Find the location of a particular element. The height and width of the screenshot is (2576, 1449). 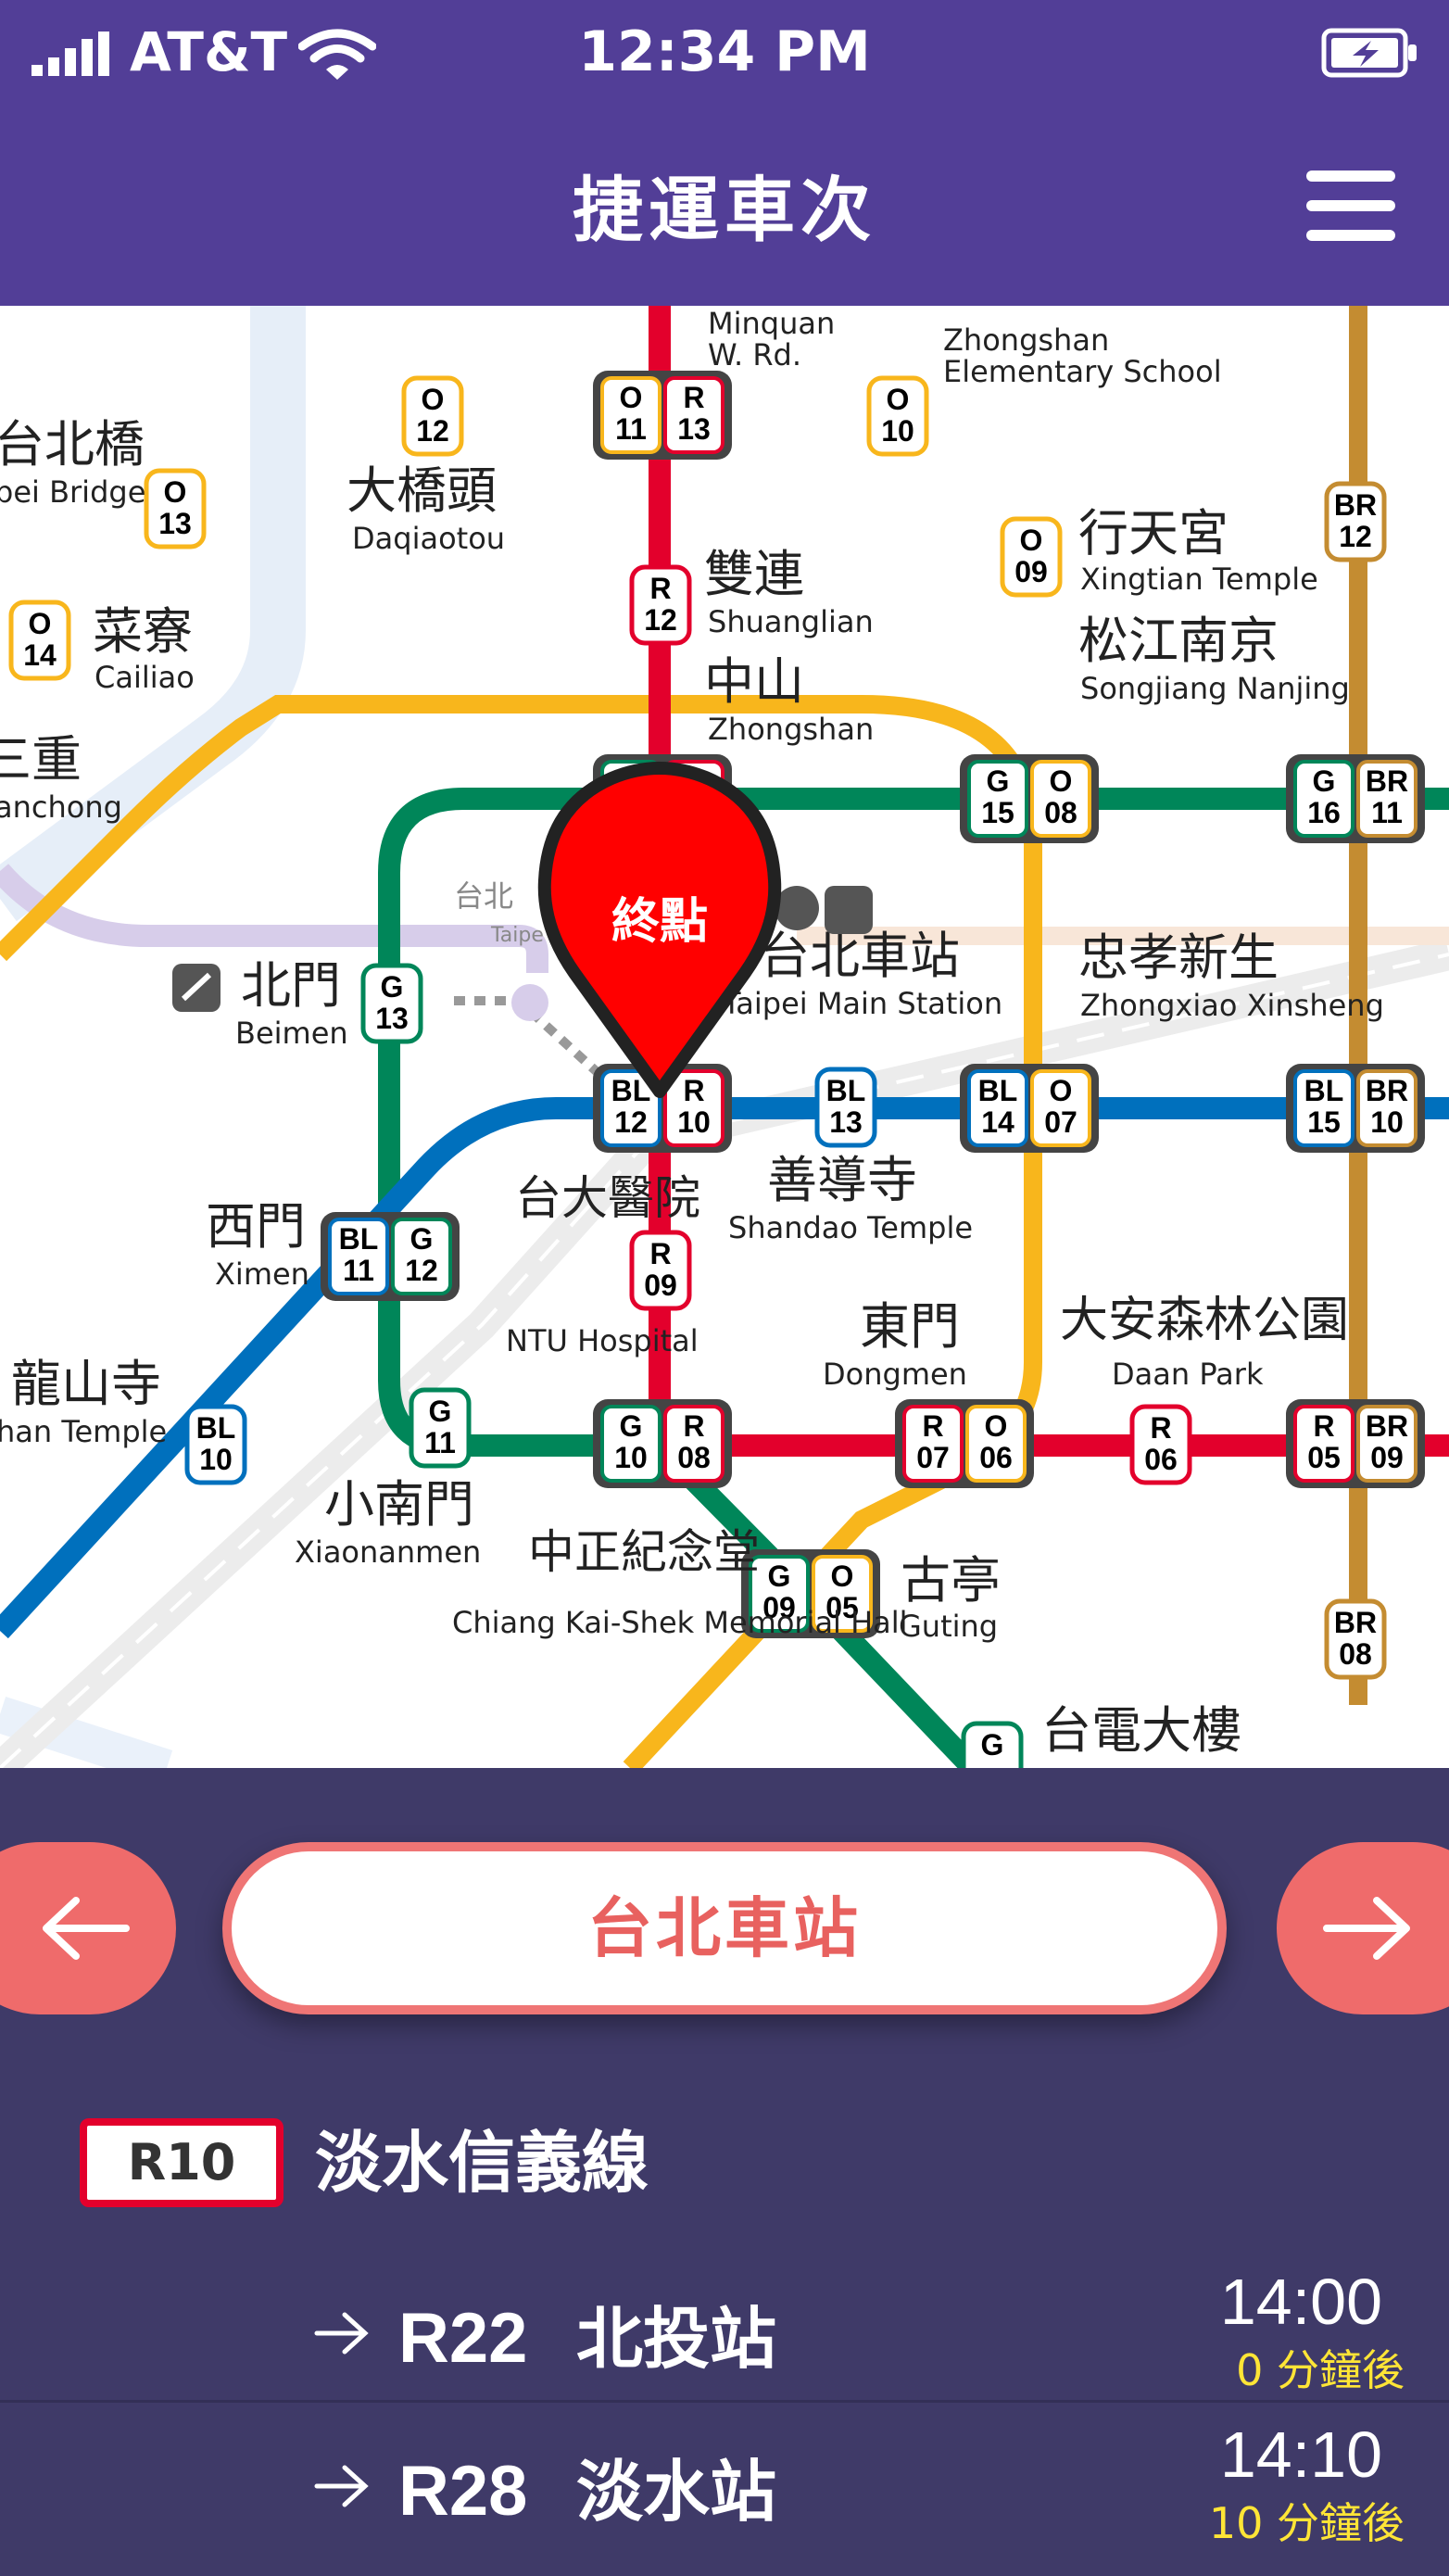

station-box: R09 is located at coordinates (660, 1270).